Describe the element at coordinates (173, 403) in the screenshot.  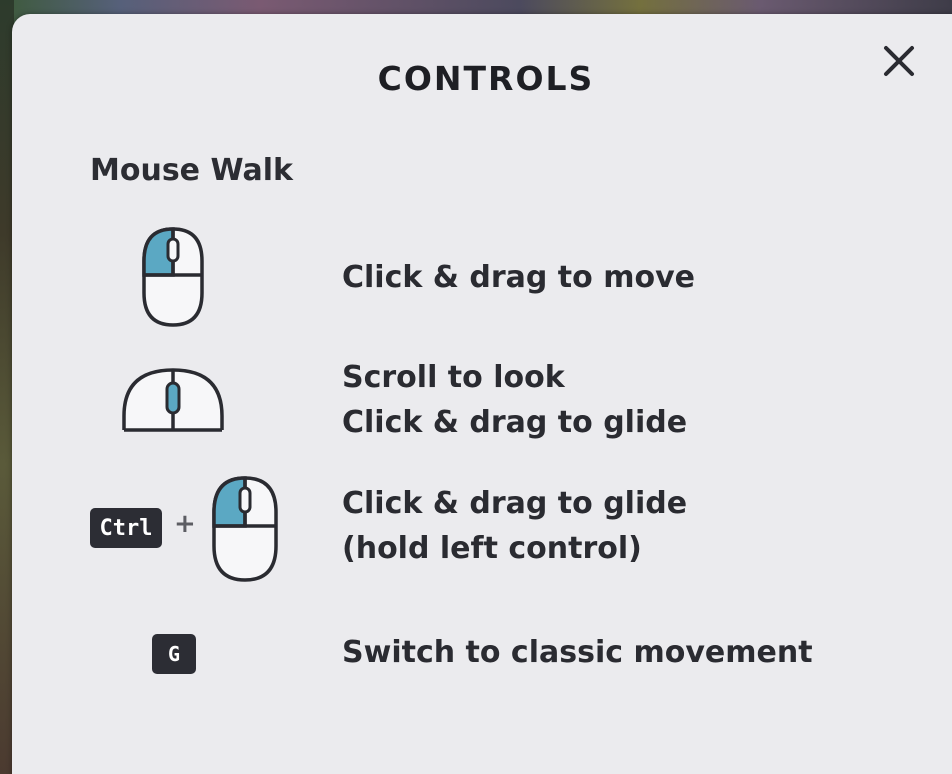
I see `mouse-scroll-wheel-icon` at that location.